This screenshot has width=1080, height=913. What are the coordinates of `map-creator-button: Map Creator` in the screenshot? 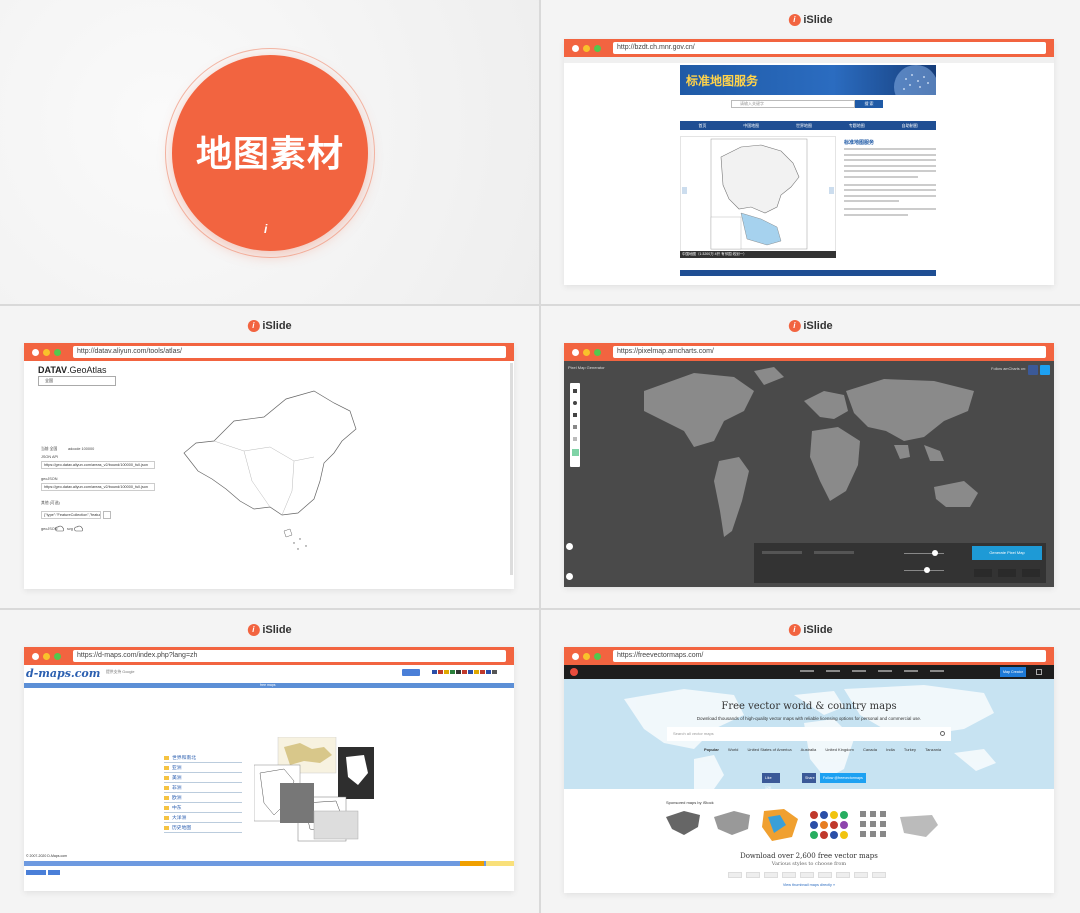 It's located at (1013, 672).